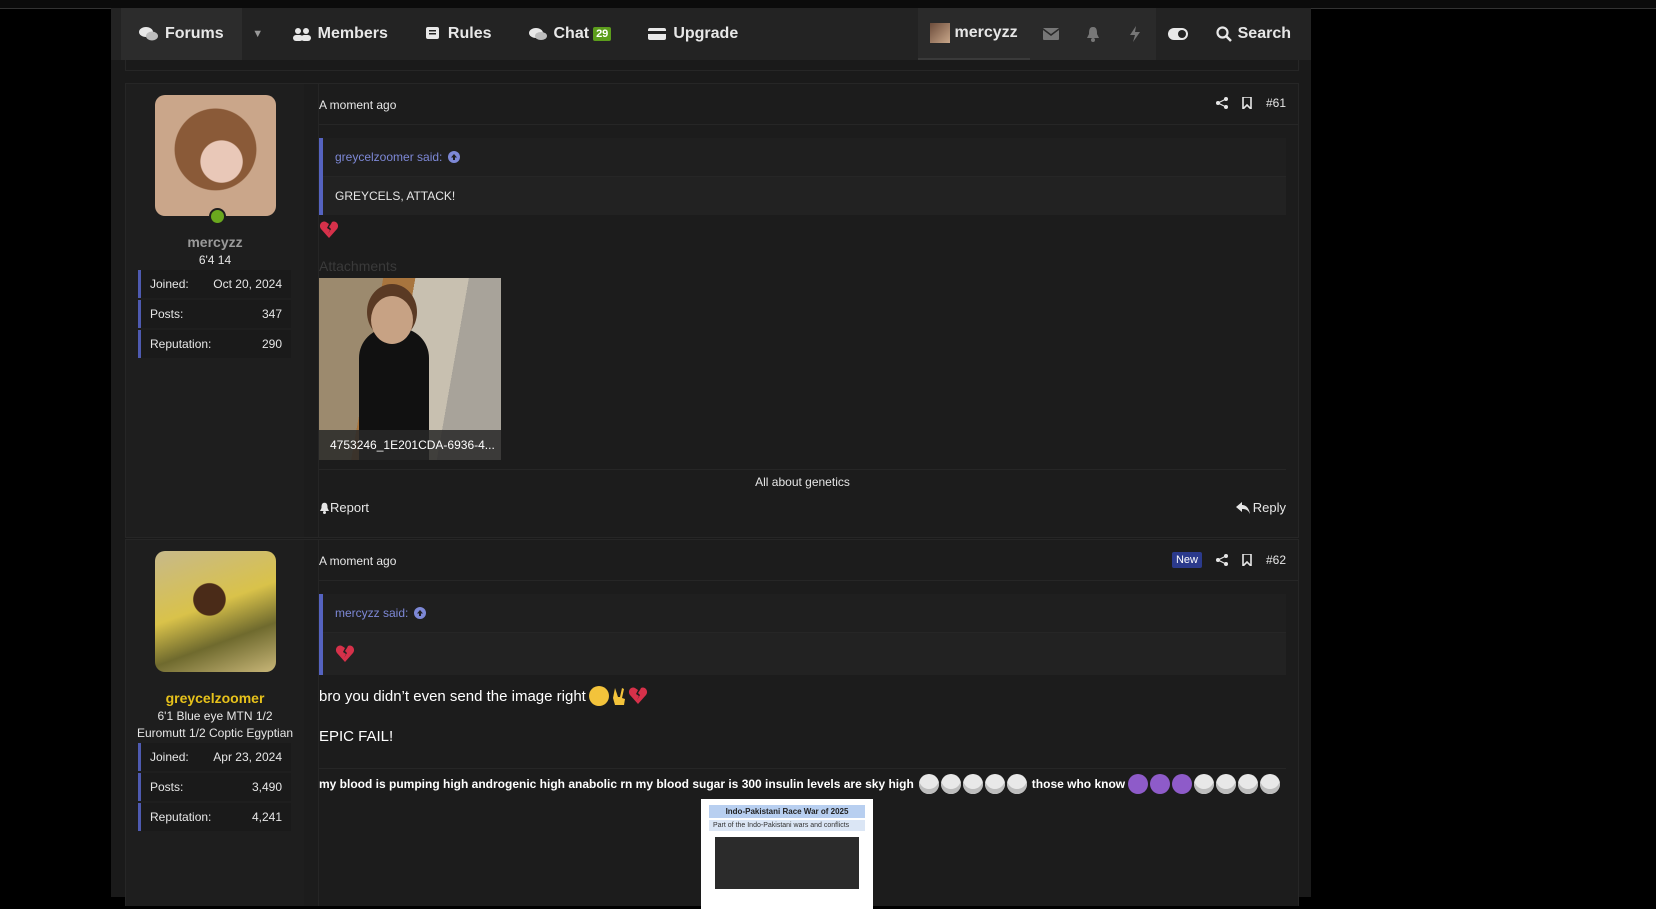  I want to click on nav-chat: Chat 29, so click(570, 34).